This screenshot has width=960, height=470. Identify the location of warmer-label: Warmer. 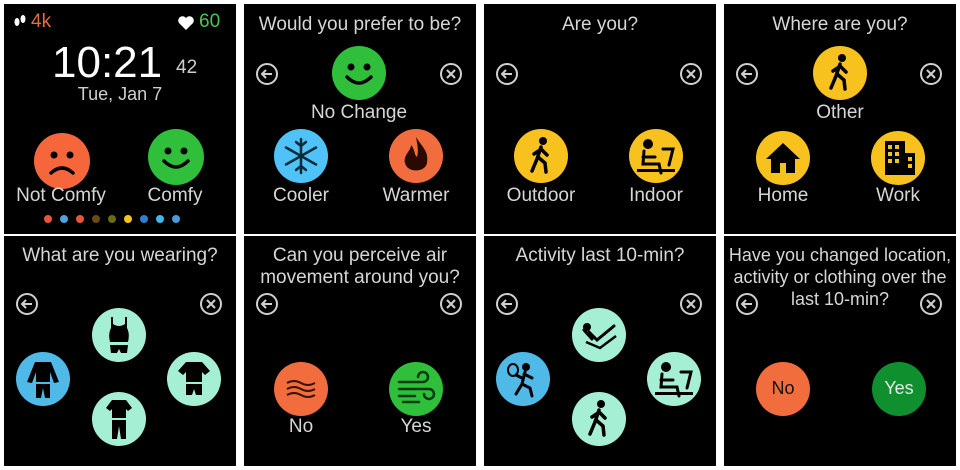
(416, 195).